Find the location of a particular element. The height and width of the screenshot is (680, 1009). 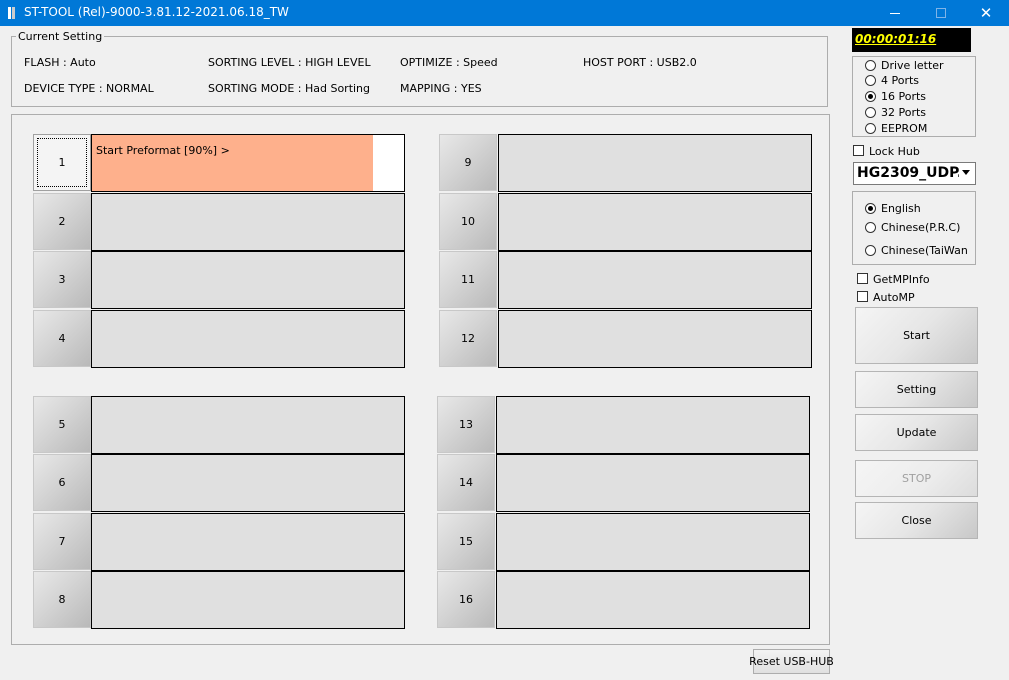

port-mode-label-4: EEPROM is located at coordinates (904, 128).